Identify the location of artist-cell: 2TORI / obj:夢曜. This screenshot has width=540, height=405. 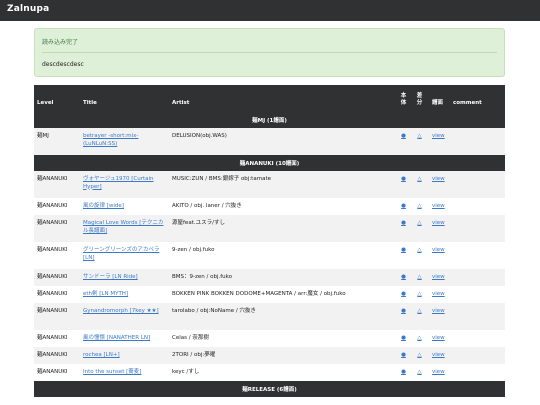
(283, 355).